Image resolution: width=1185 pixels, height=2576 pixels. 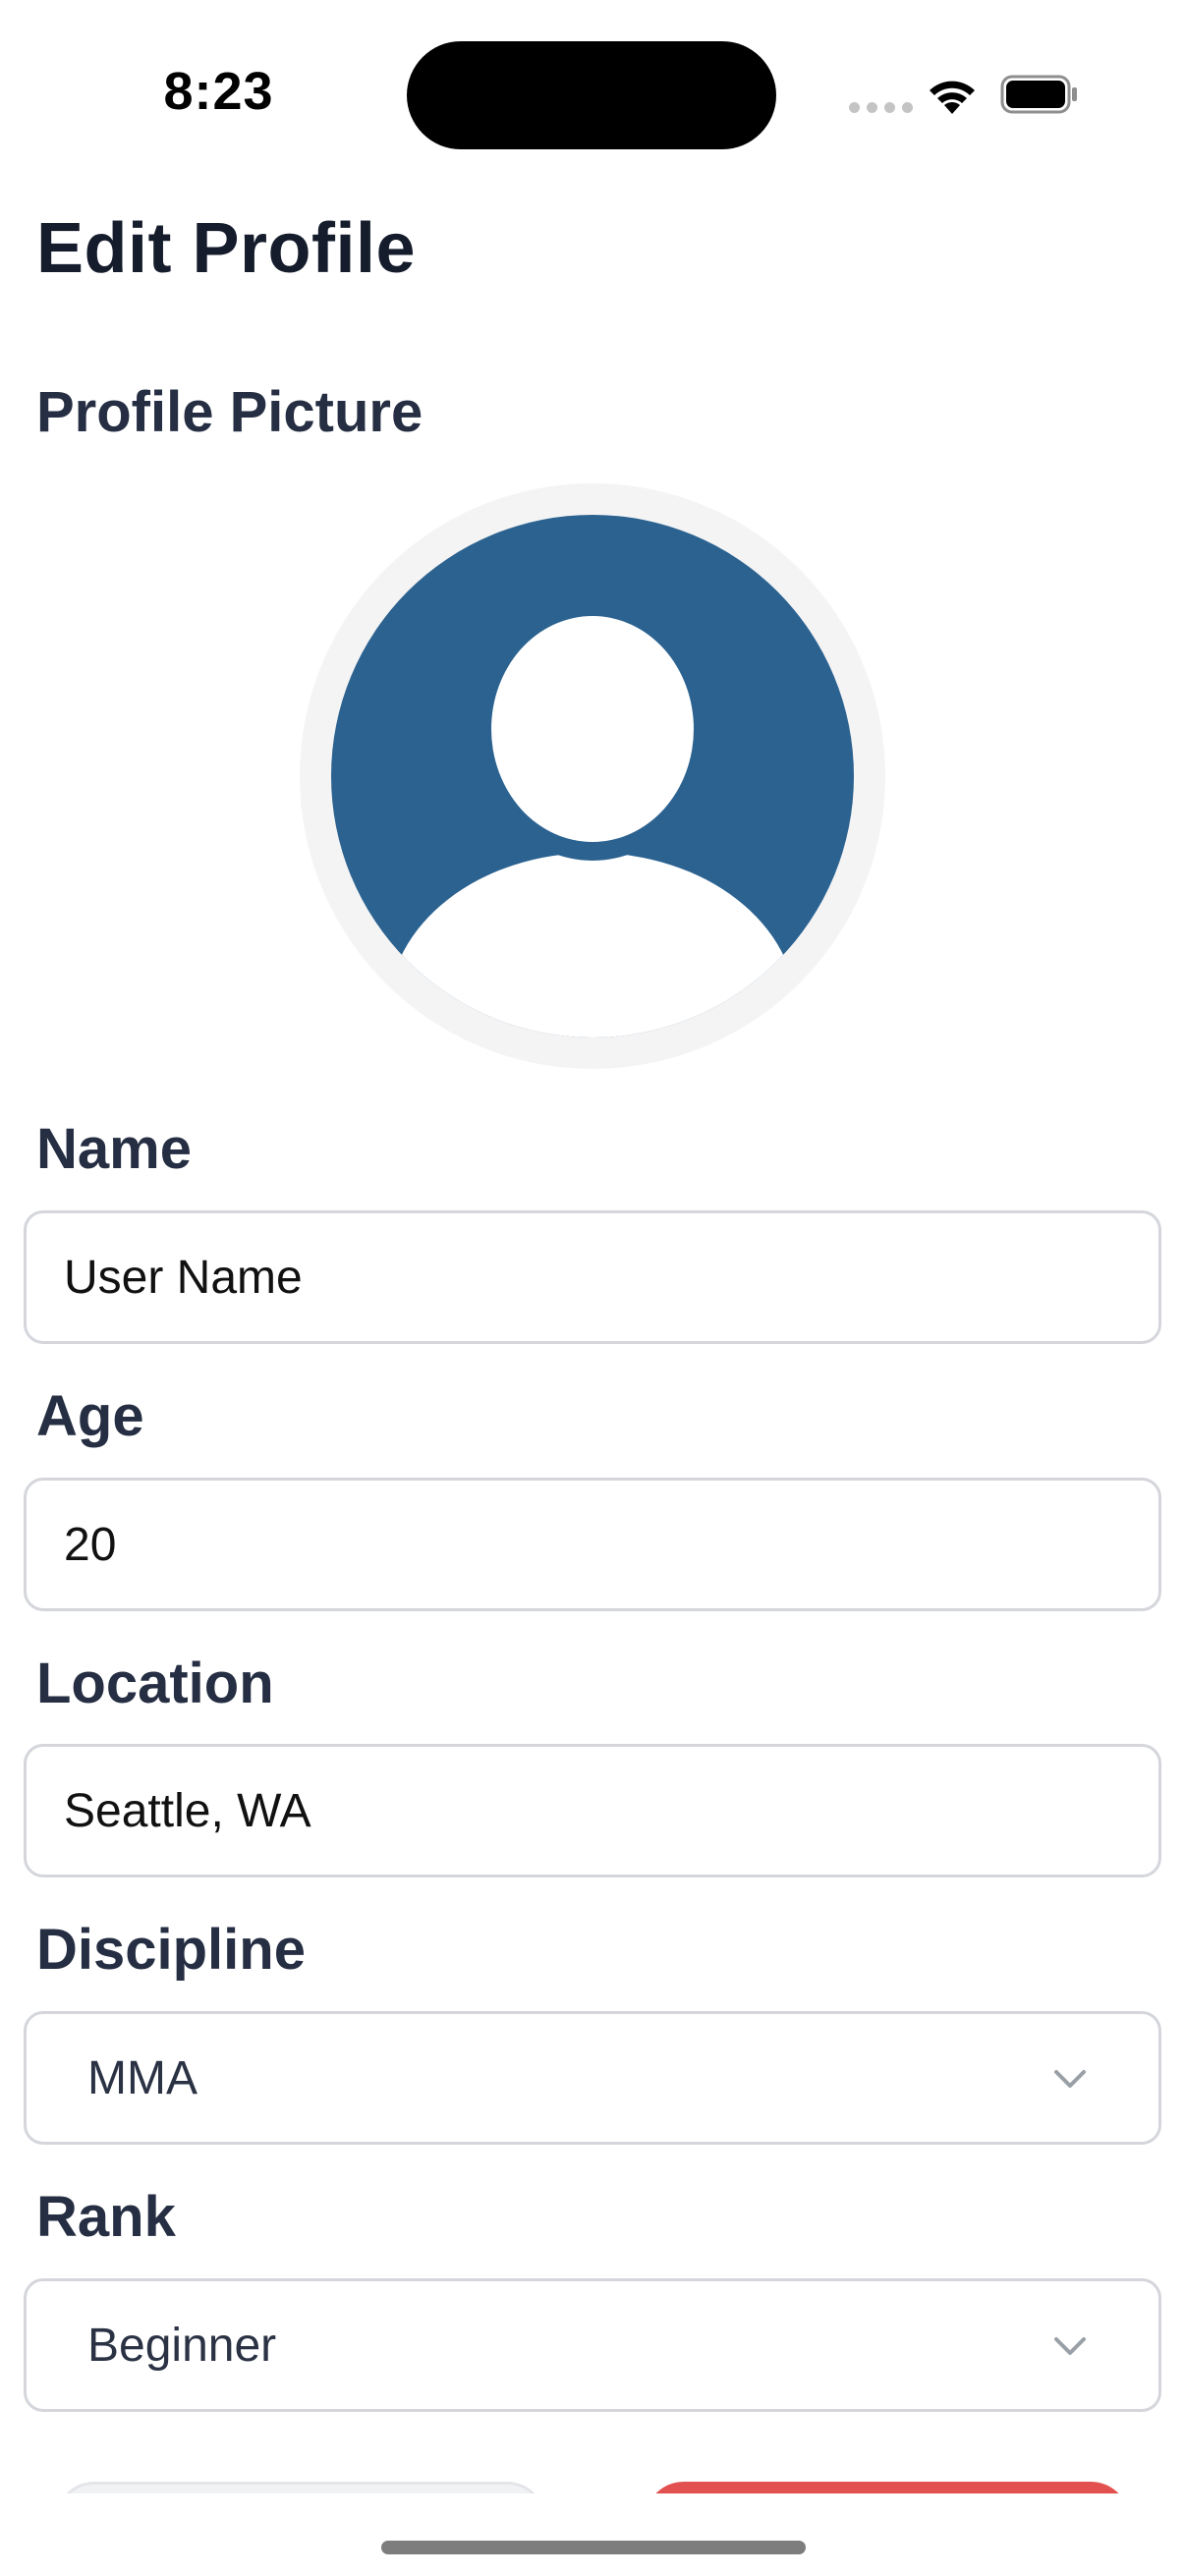 What do you see at coordinates (592, 2078) in the screenshot?
I see `discipline-select: MMA` at bounding box center [592, 2078].